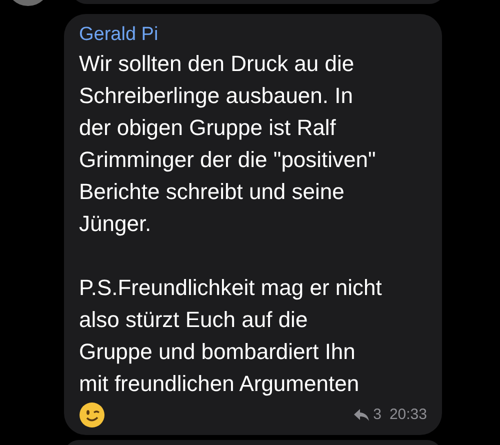 This screenshot has width=500, height=445. I want to click on sender-name: Gerald Pi, so click(253, 35).